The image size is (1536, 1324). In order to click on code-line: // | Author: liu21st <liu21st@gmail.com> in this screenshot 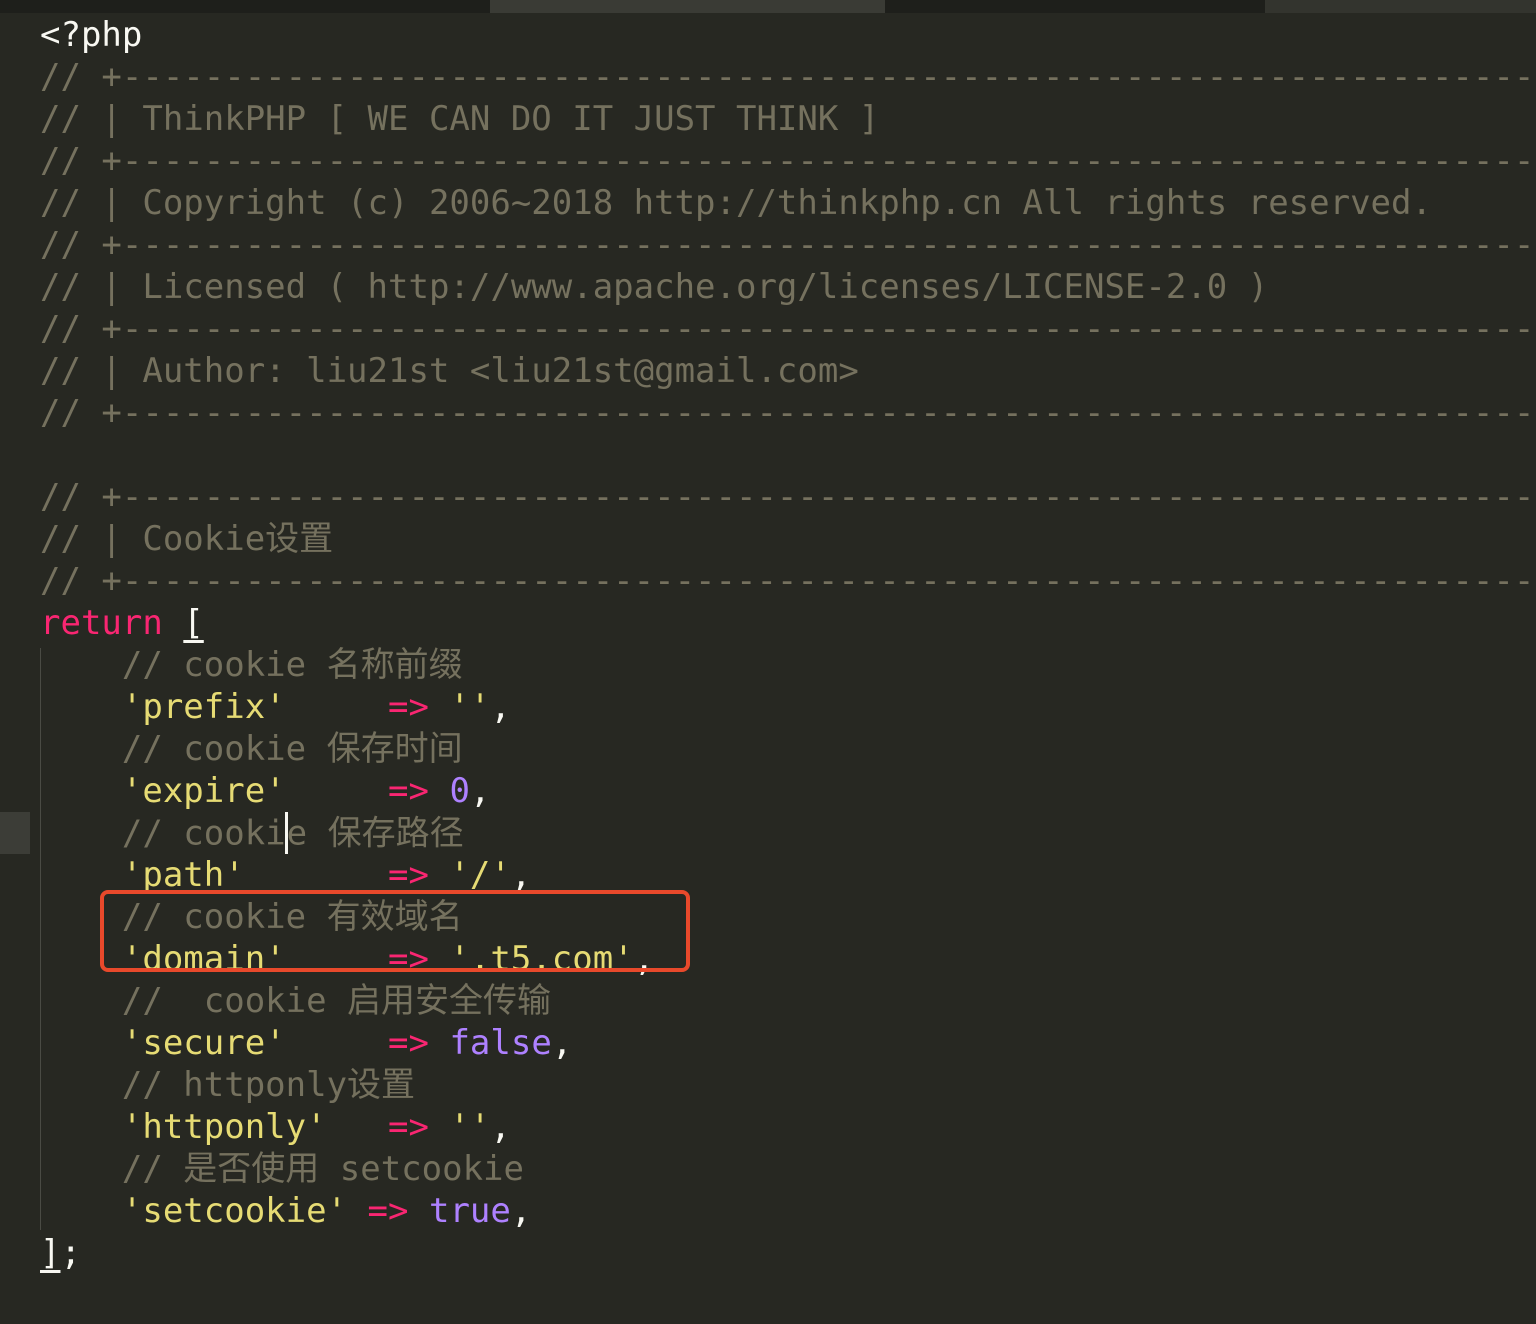, I will do `click(788, 371)`.